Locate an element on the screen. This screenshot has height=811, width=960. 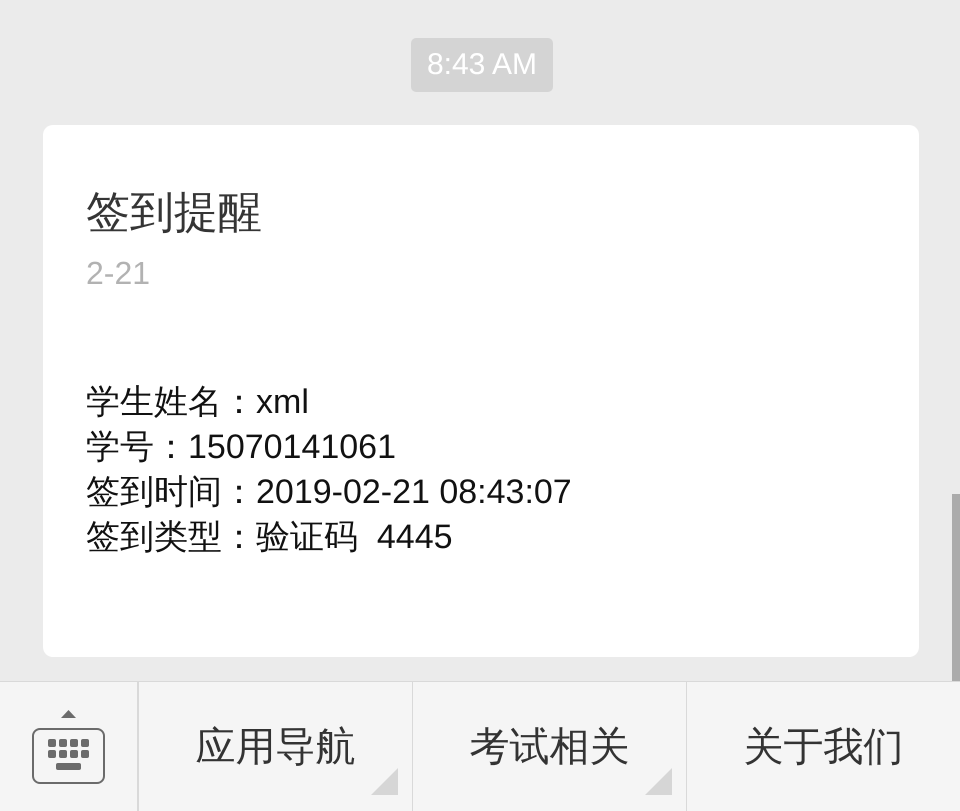
keyboard-icon is located at coordinates (68, 756).